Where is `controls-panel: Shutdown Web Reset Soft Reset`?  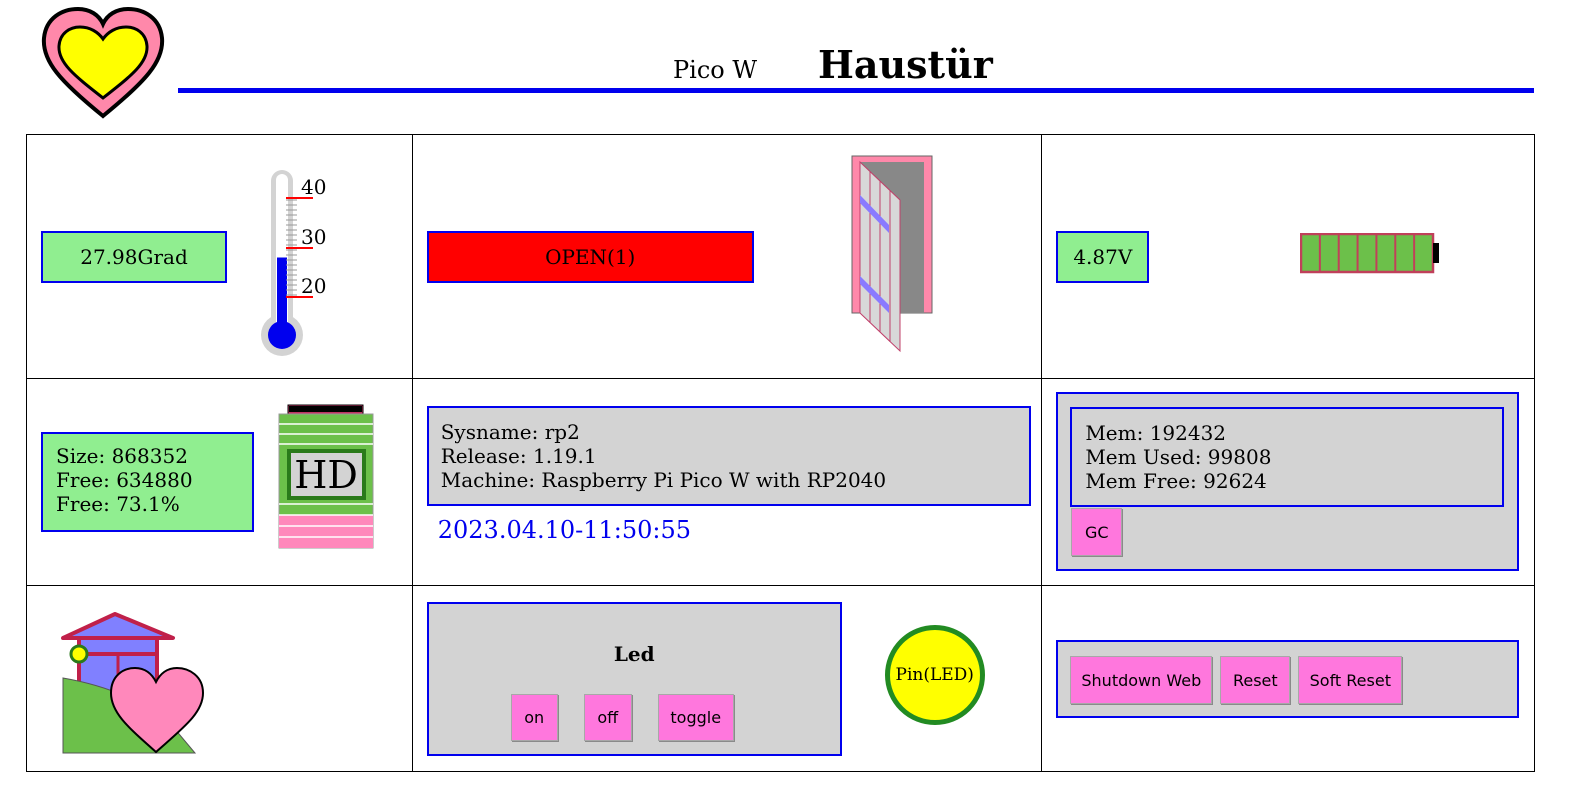
controls-panel: Shutdown Web Reset Soft Reset is located at coordinates (1288, 679).